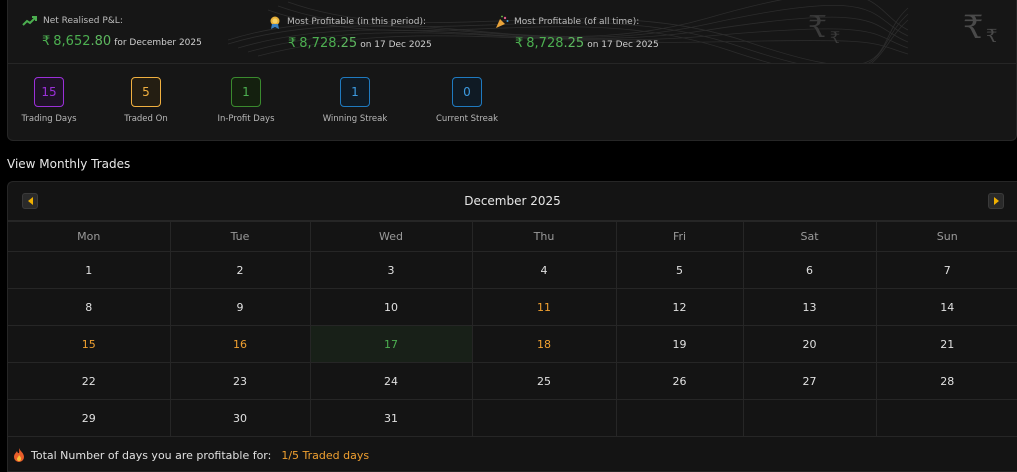 This screenshot has height=472, width=1017. What do you see at coordinates (577, 22) in the screenshot?
I see `kpi-alltime-title: Most Profitable (of all time):` at bounding box center [577, 22].